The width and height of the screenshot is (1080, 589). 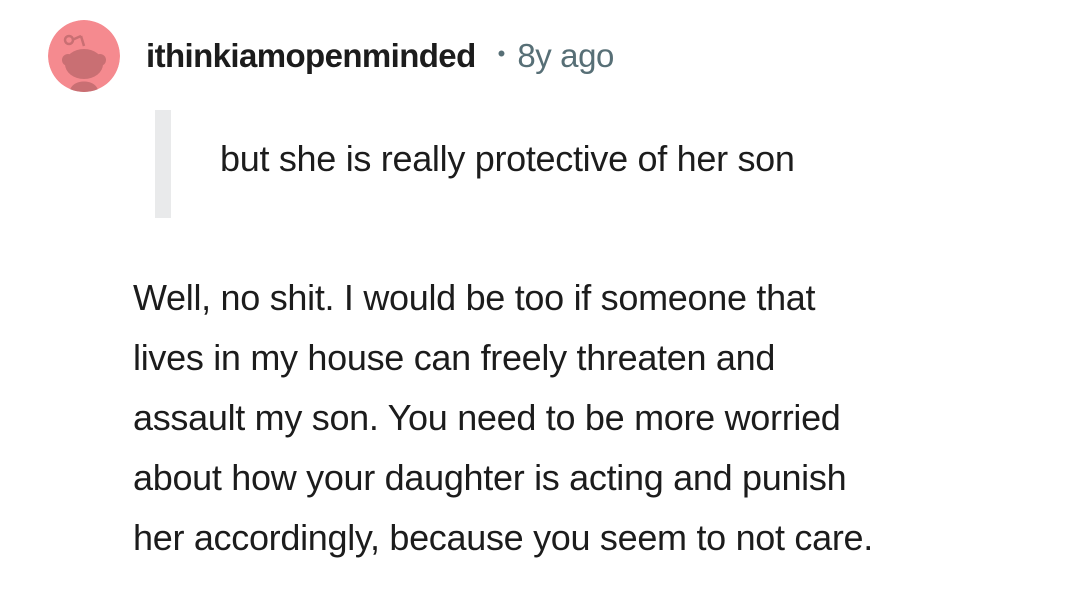 What do you see at coordinates (163, 164) in the screenshot?
I see `blockquote-bar` at bounding box center [163, 164].